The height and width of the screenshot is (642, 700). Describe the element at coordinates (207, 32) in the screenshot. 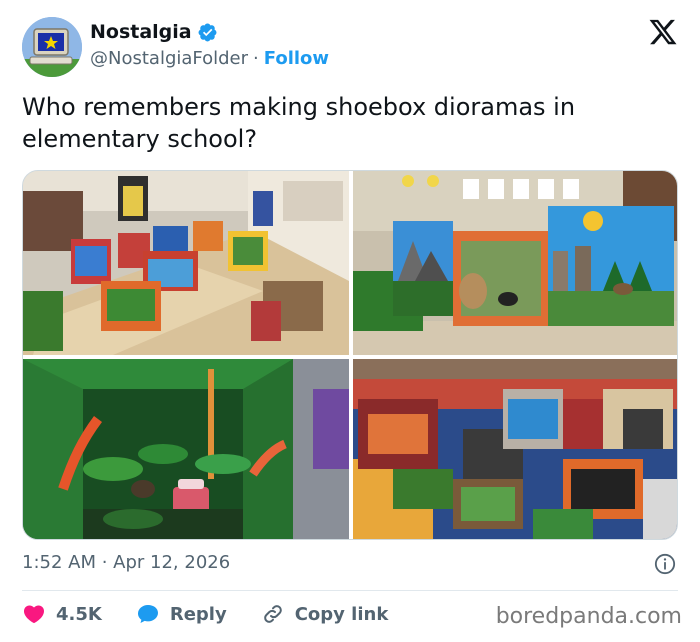

I see `verified-badge-icon` at that location.